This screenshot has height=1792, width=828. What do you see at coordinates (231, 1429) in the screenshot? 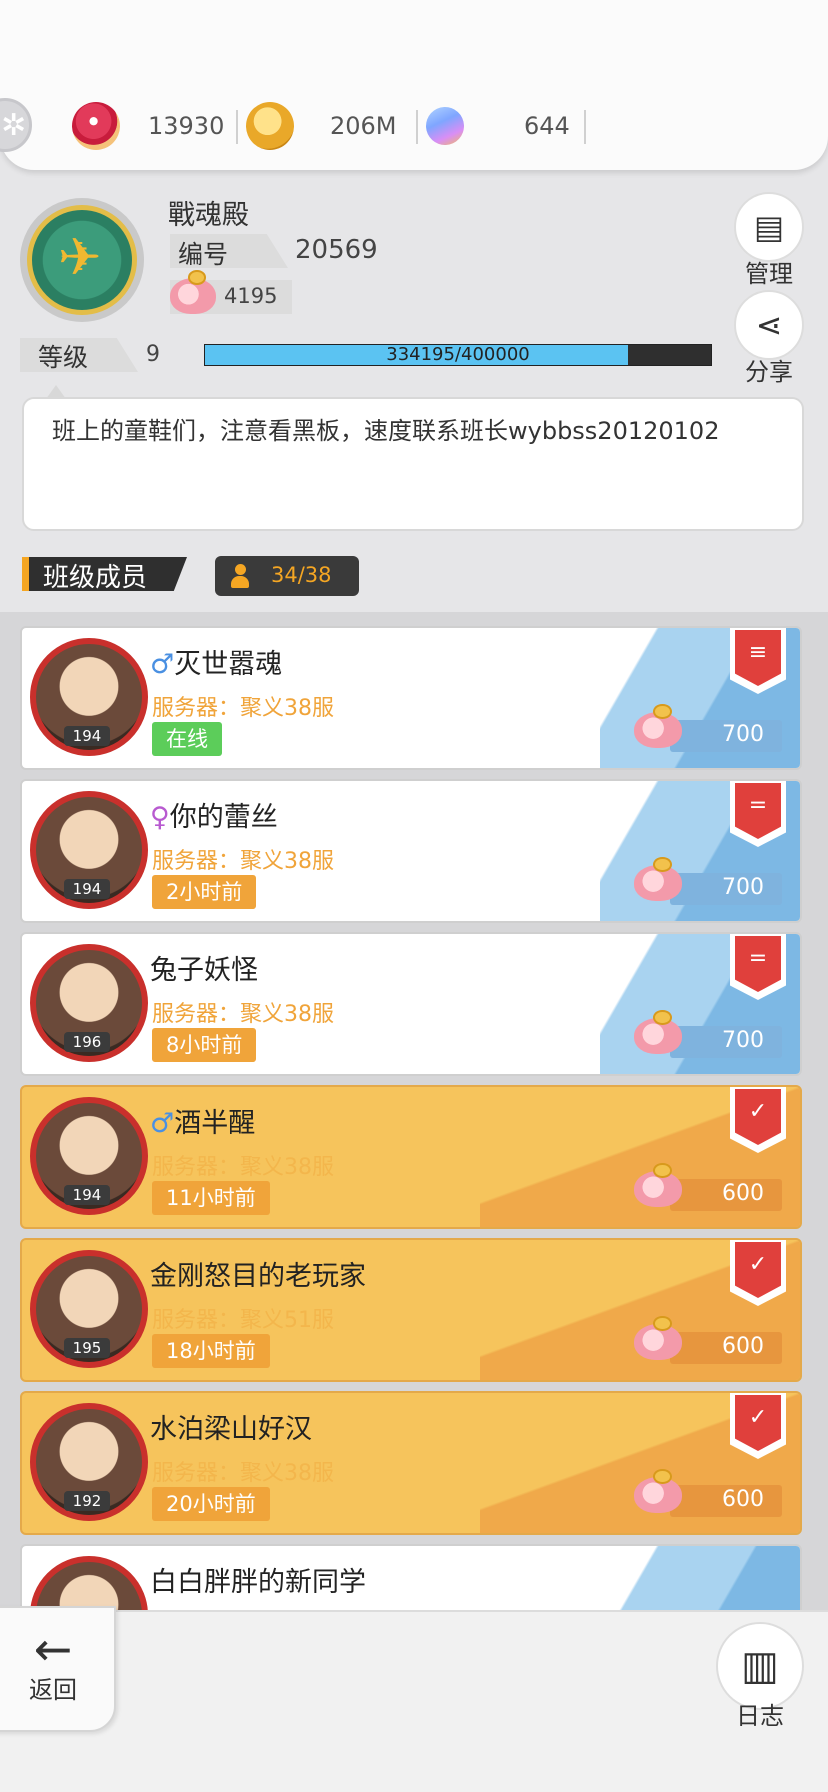
I see `member-name-text: 水泊梁山好汉` at bounding box center [231, 1429].